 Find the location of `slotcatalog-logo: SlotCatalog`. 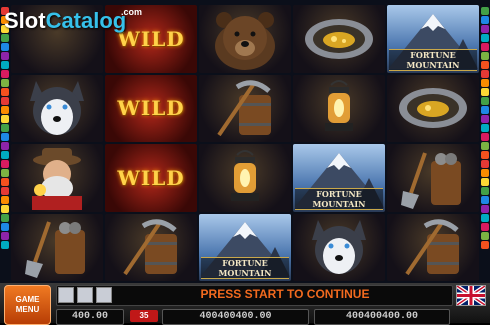

slotcatalog-logo: SlotCatalog is located at coordinates (65, 21).